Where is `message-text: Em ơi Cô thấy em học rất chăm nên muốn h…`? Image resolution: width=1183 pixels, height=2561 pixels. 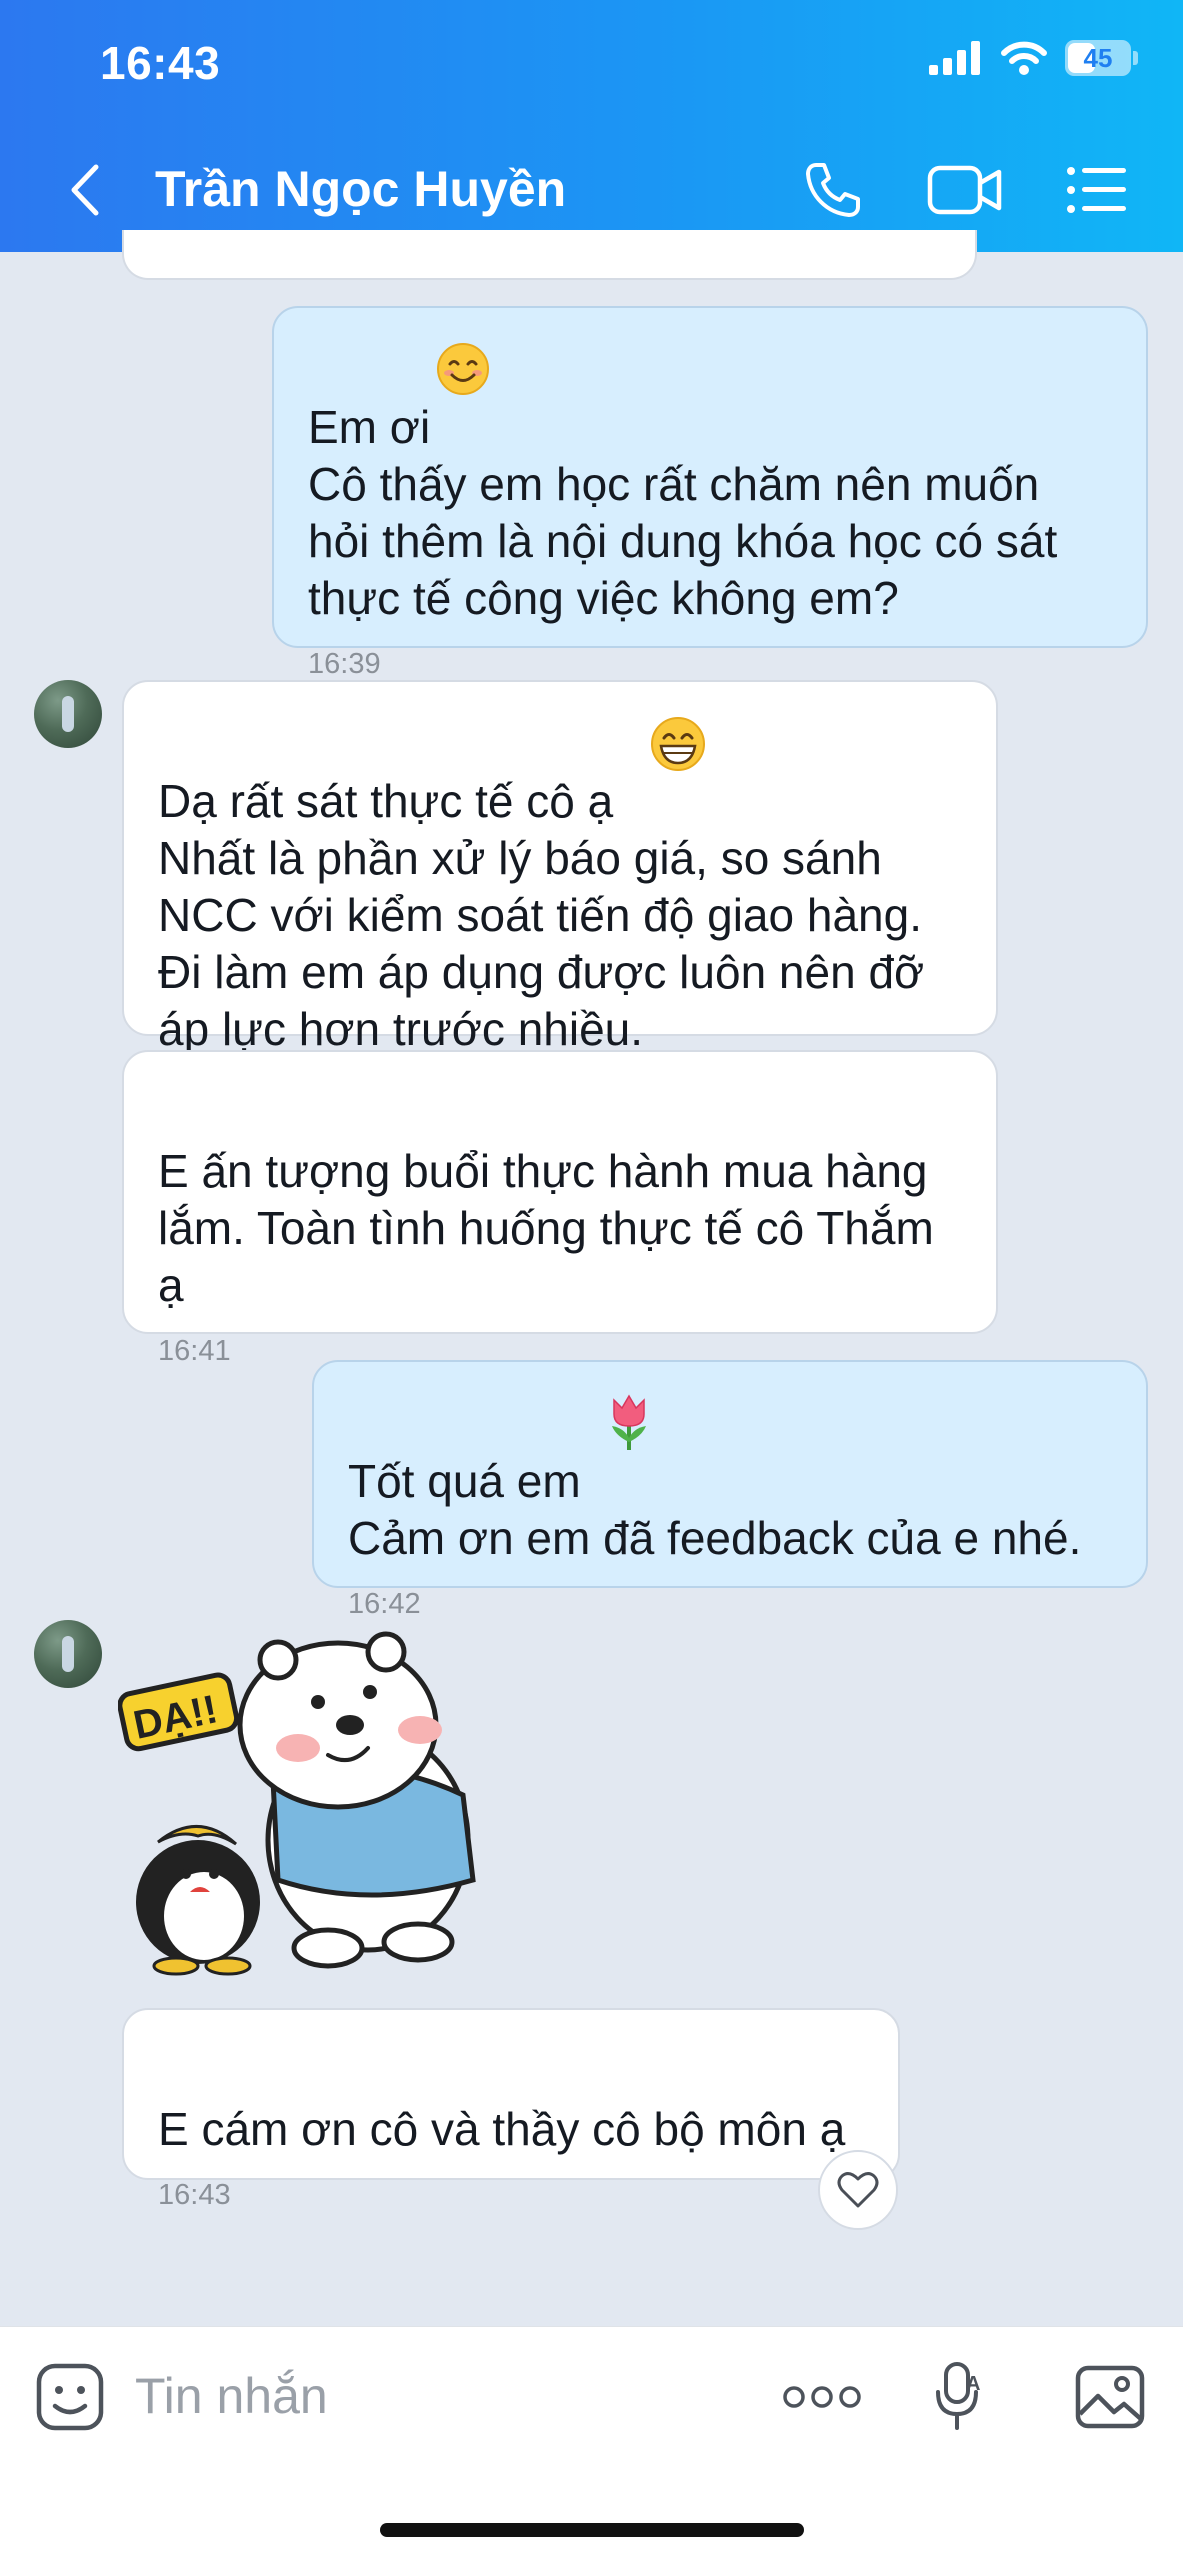 message-text: Em ơi Cô thấy em học rất chăm nên muốn h… is located at coordinates (683, 512).